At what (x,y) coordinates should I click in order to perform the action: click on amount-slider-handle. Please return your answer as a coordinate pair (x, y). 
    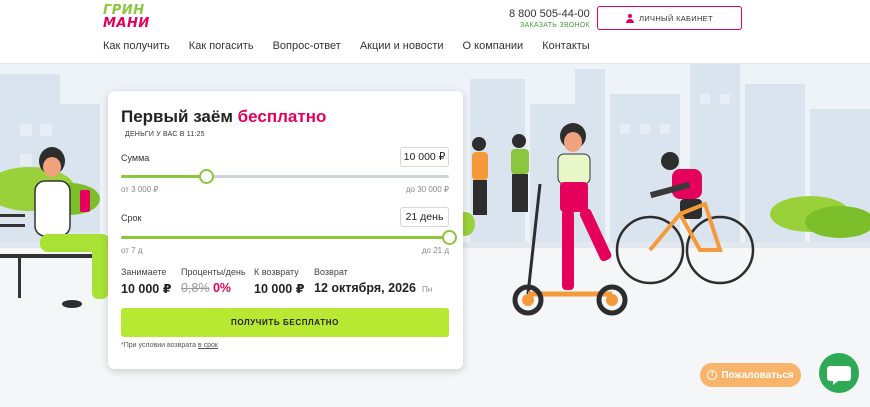
    Looking at the image, I should click on (207, 176).